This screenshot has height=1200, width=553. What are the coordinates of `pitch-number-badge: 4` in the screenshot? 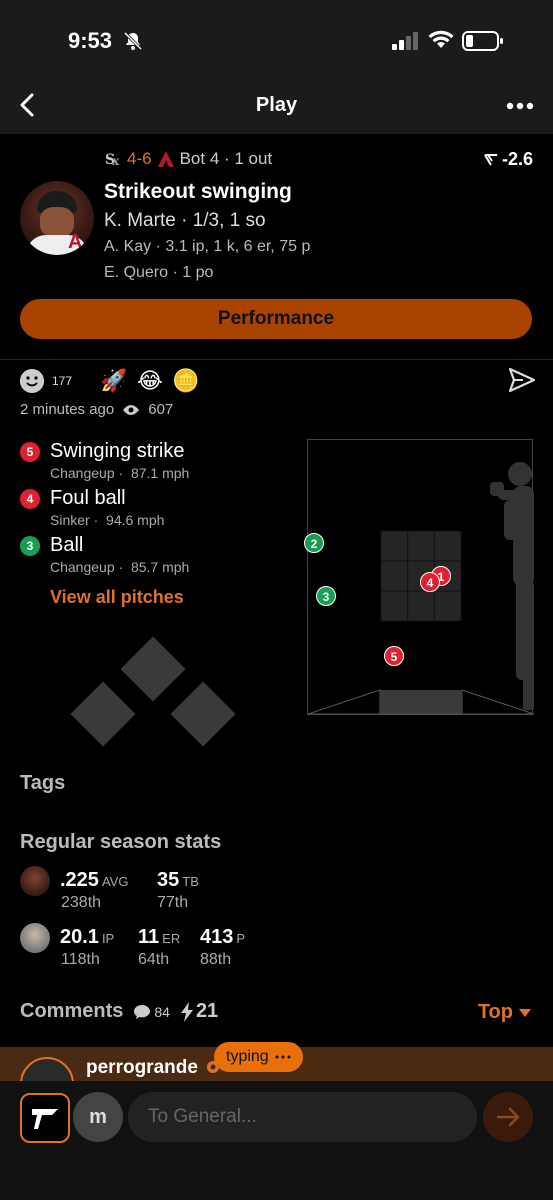 It's located at (30, 499).